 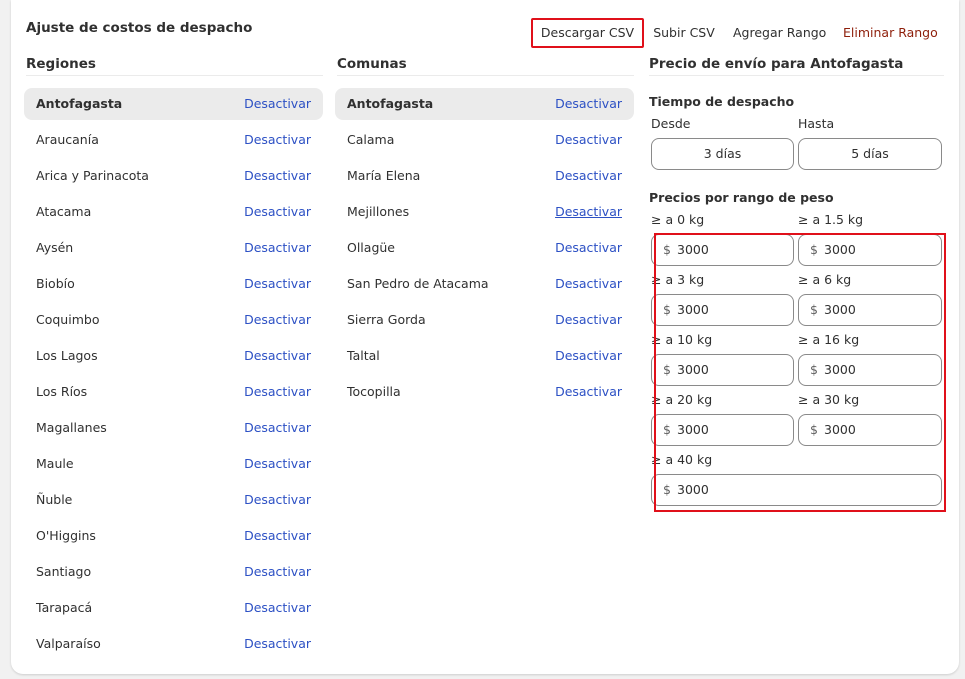 What do you see at coordinates (67, 139) in the screenshot?
I see `region-name: Araucanía` at bounding box center [67, 139].